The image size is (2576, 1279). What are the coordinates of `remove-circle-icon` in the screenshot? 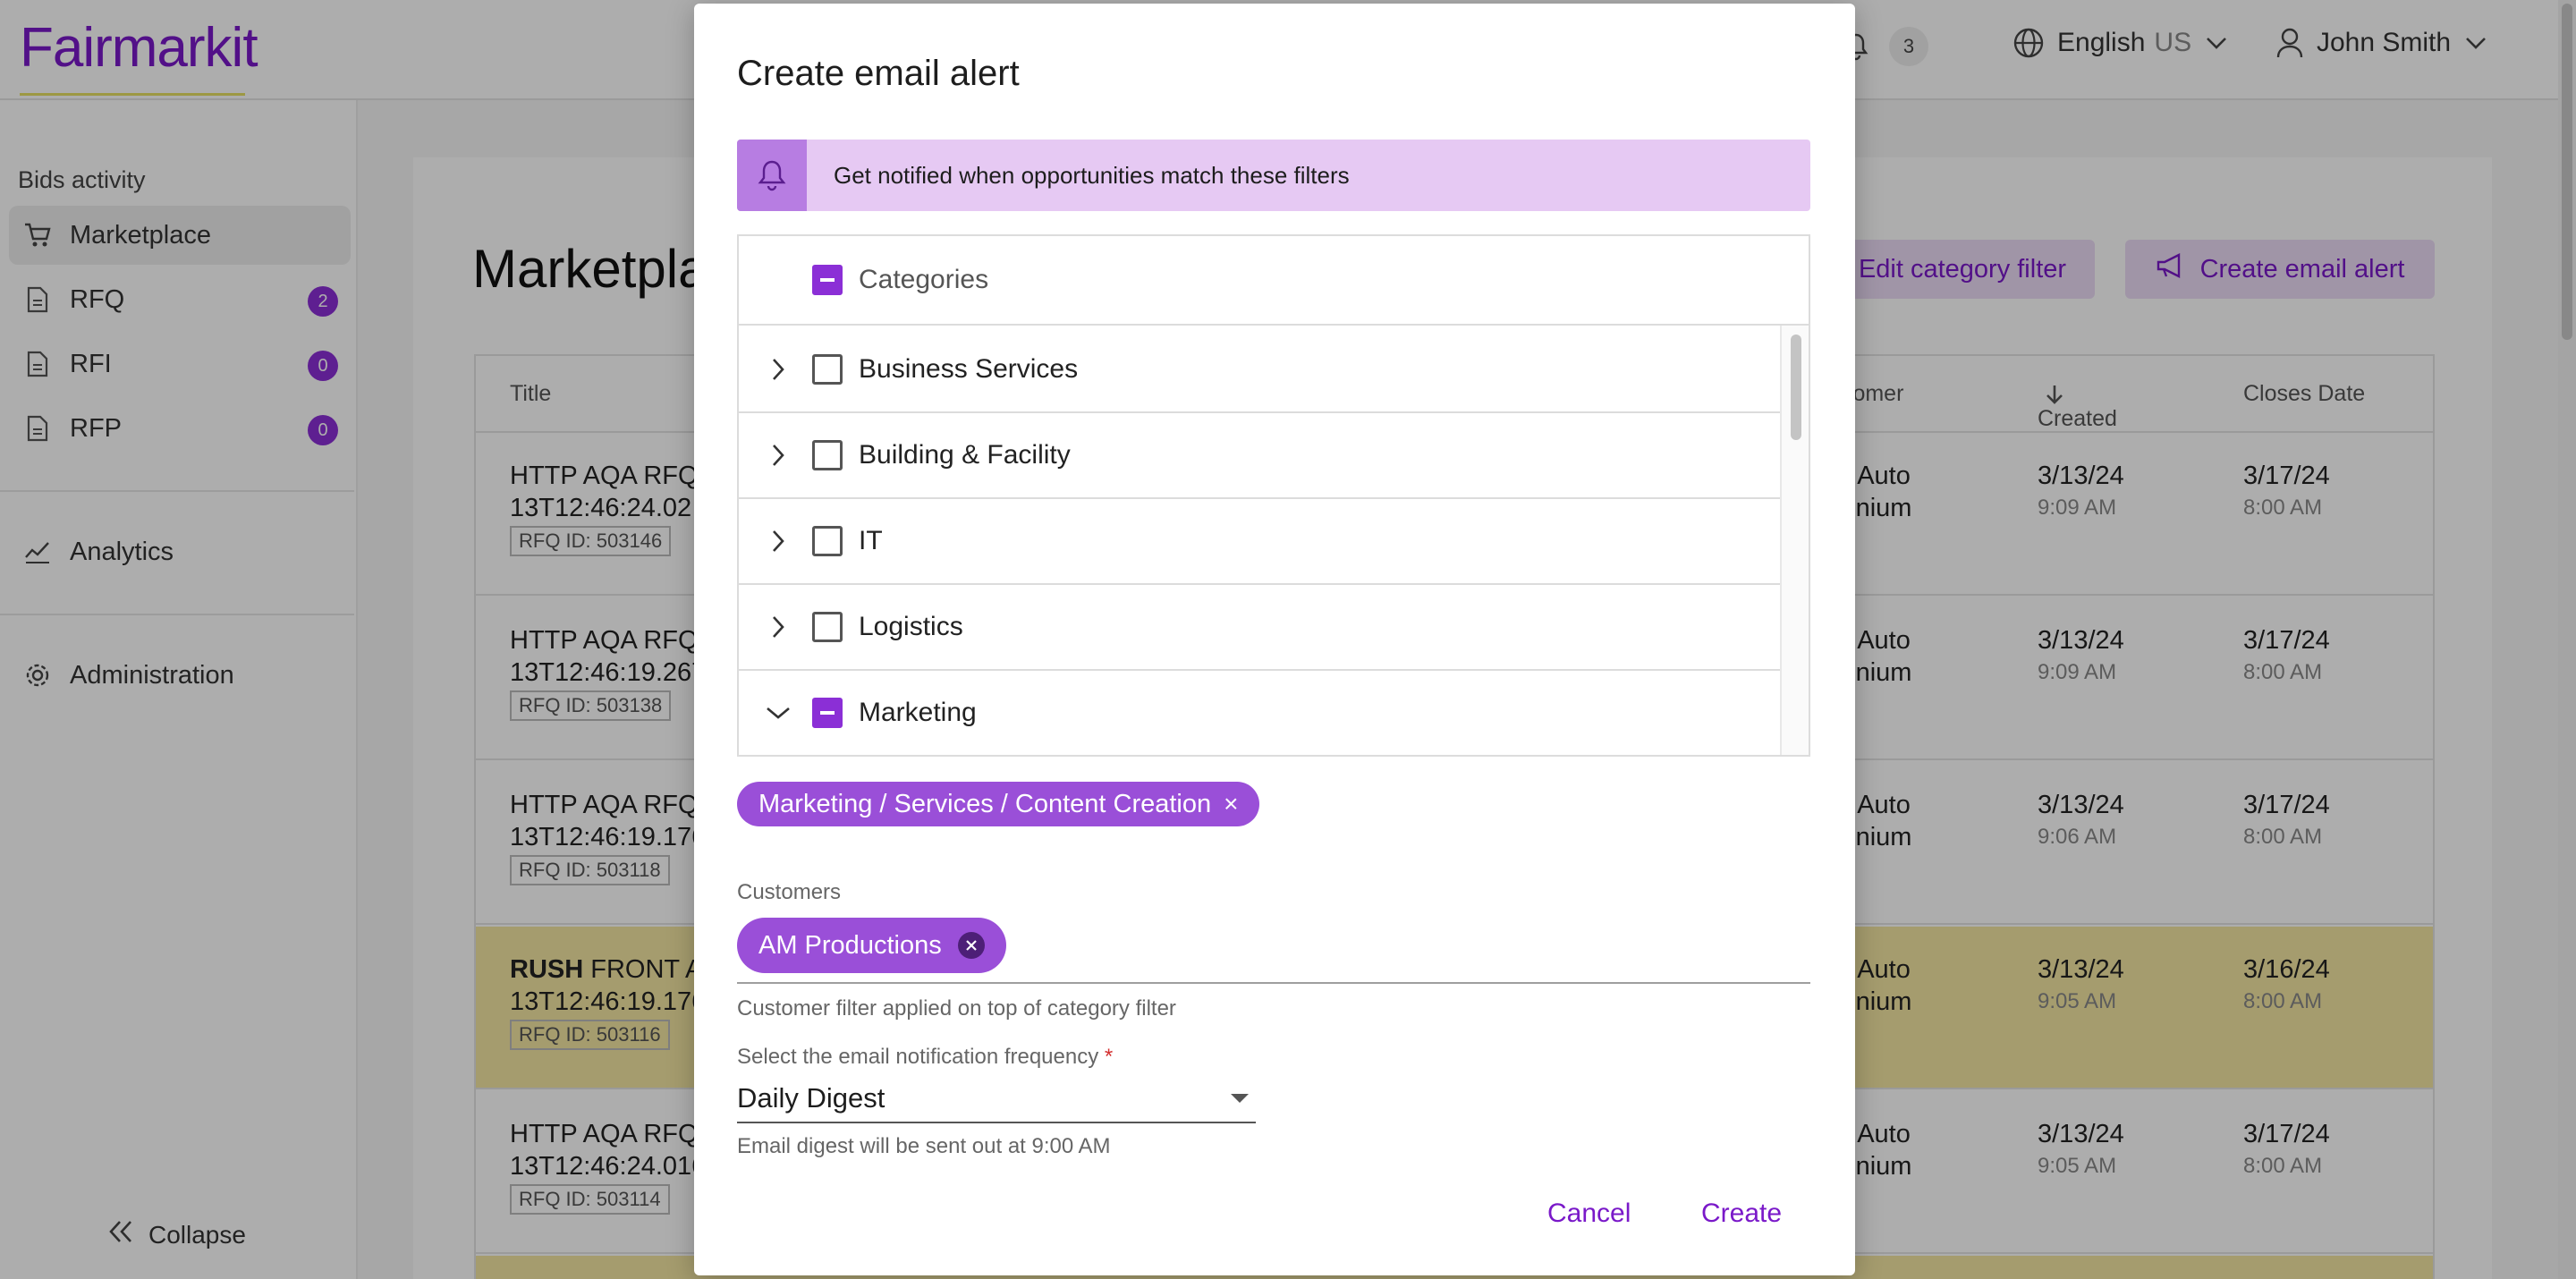 It's located at (971, 946).